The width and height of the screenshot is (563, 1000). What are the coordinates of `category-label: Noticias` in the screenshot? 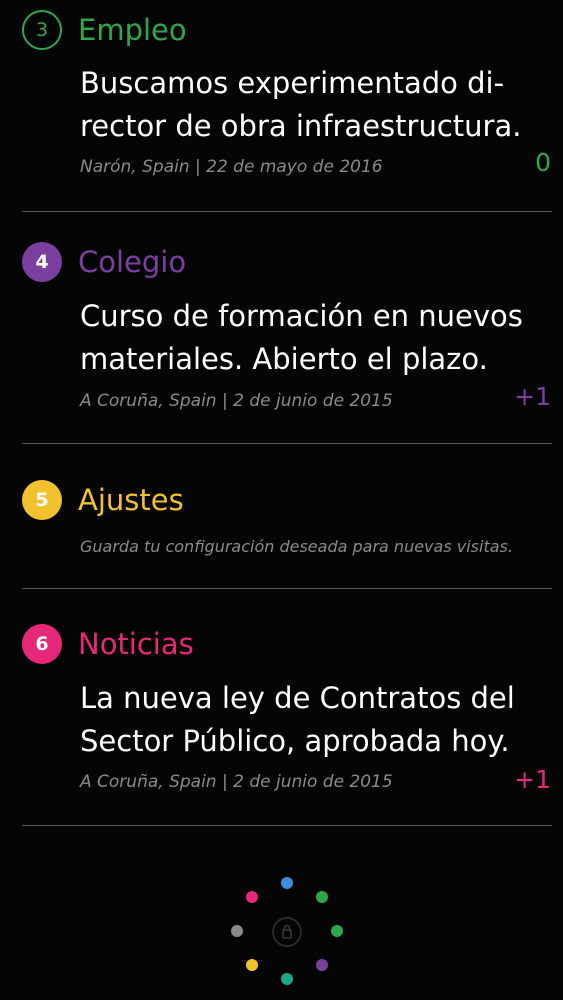 It's located at (136, 644).